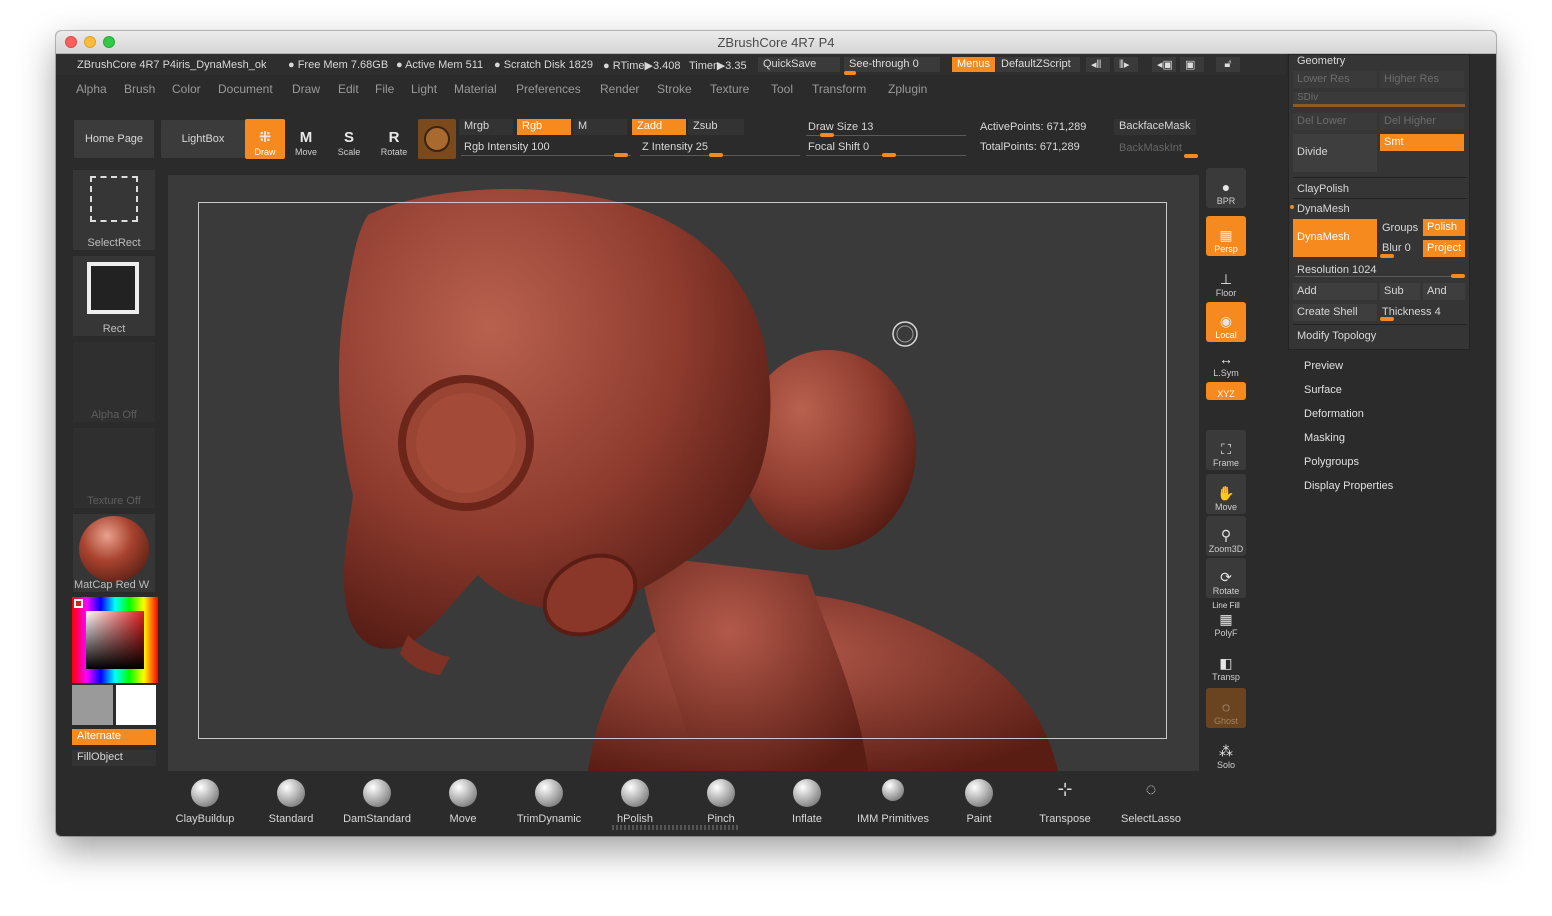  Describe the element at coordinates (1323, 209) in the screenshot. I see `dynamesh-header: DynaMesh` at that location.